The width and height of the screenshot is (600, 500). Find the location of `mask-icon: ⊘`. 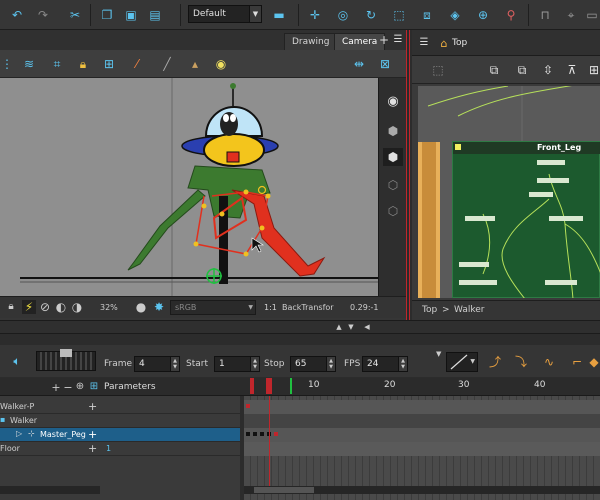

mask-icon: ⊘ is located at coordinates (45, 307).